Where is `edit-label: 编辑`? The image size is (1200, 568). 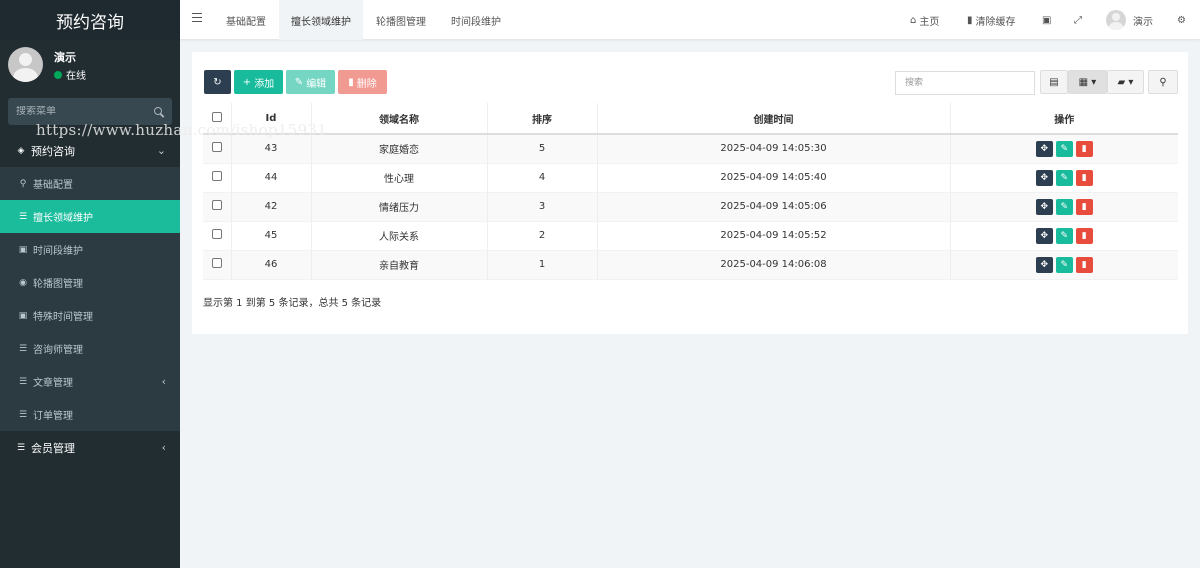
edit-label: 编辑 is located at coordinates (316, 84).